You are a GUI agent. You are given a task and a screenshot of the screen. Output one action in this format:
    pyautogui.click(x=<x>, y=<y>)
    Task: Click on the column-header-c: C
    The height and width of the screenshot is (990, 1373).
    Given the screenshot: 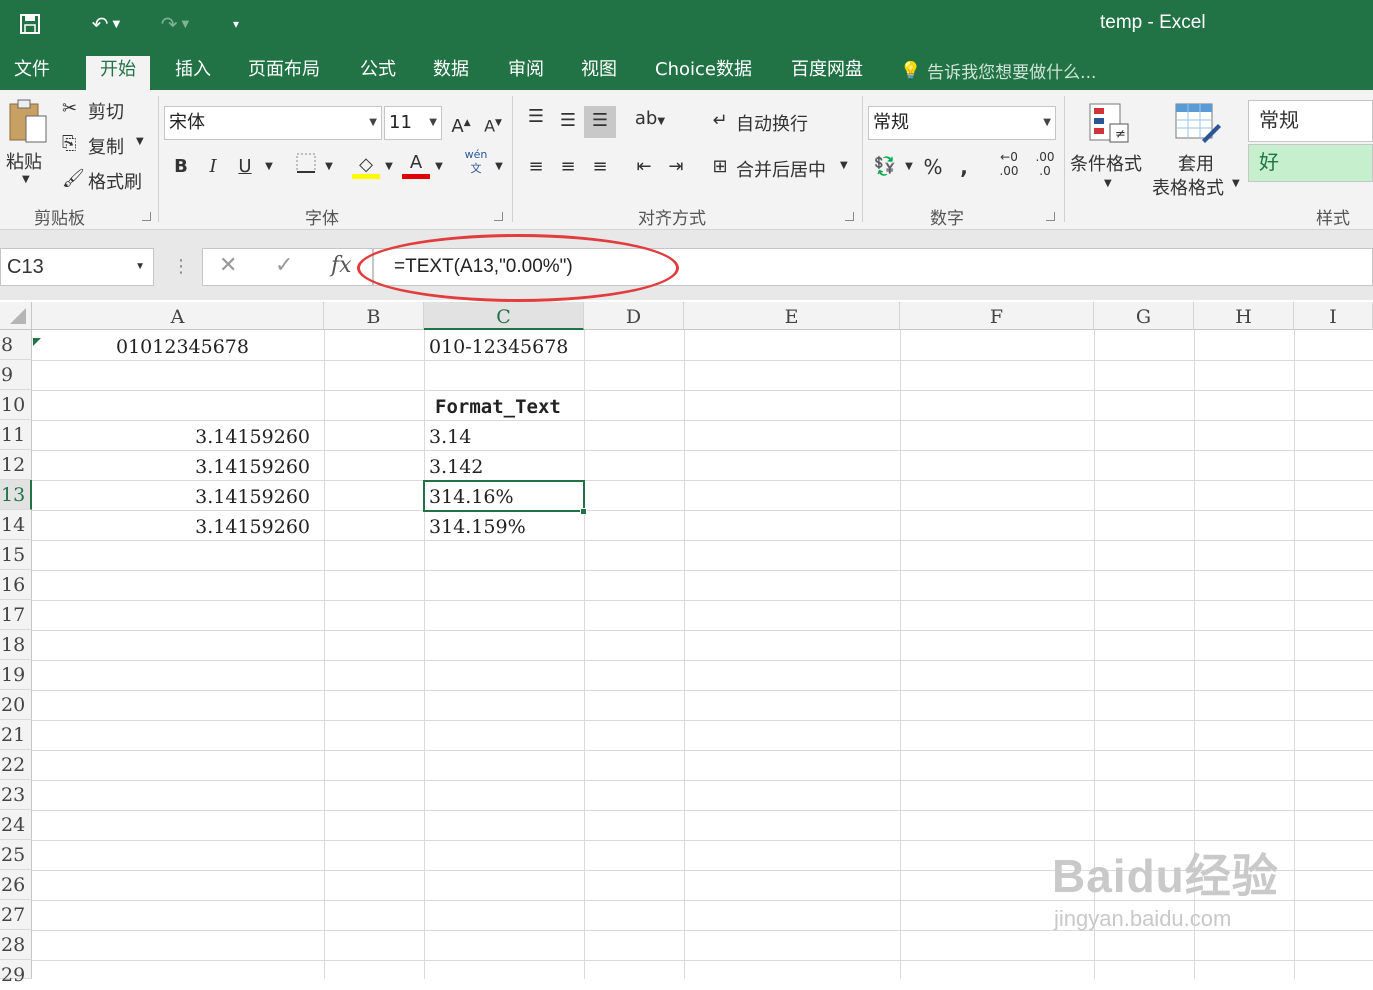 What is the action you would take?
    pyautogui.click(x=504, y=316)
    